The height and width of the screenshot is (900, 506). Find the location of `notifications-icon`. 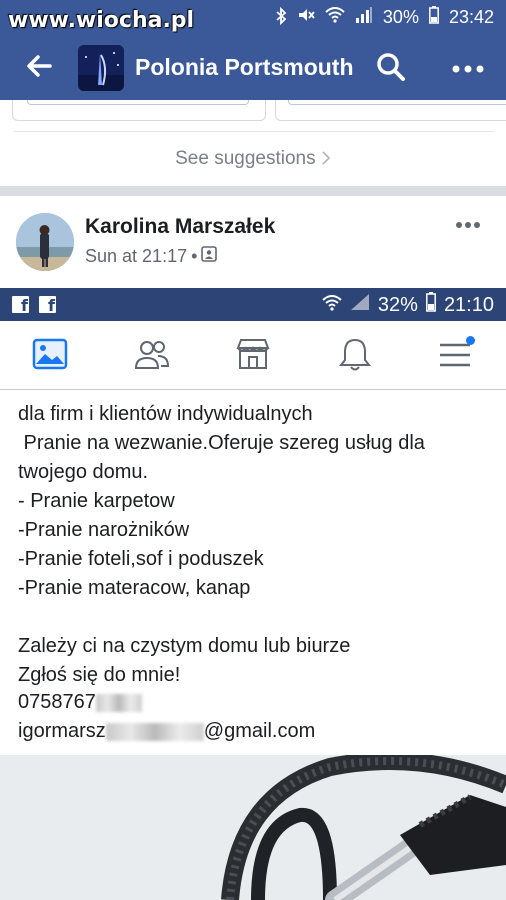

notifications-icon is located at coordinates (355, 354).